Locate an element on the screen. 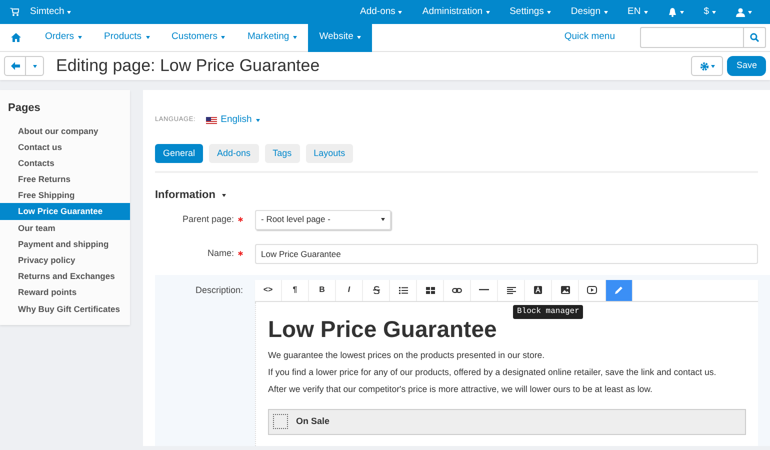 This screenshot has width=770, height=450. field-label: Name: is located at coordinates (220, 253).